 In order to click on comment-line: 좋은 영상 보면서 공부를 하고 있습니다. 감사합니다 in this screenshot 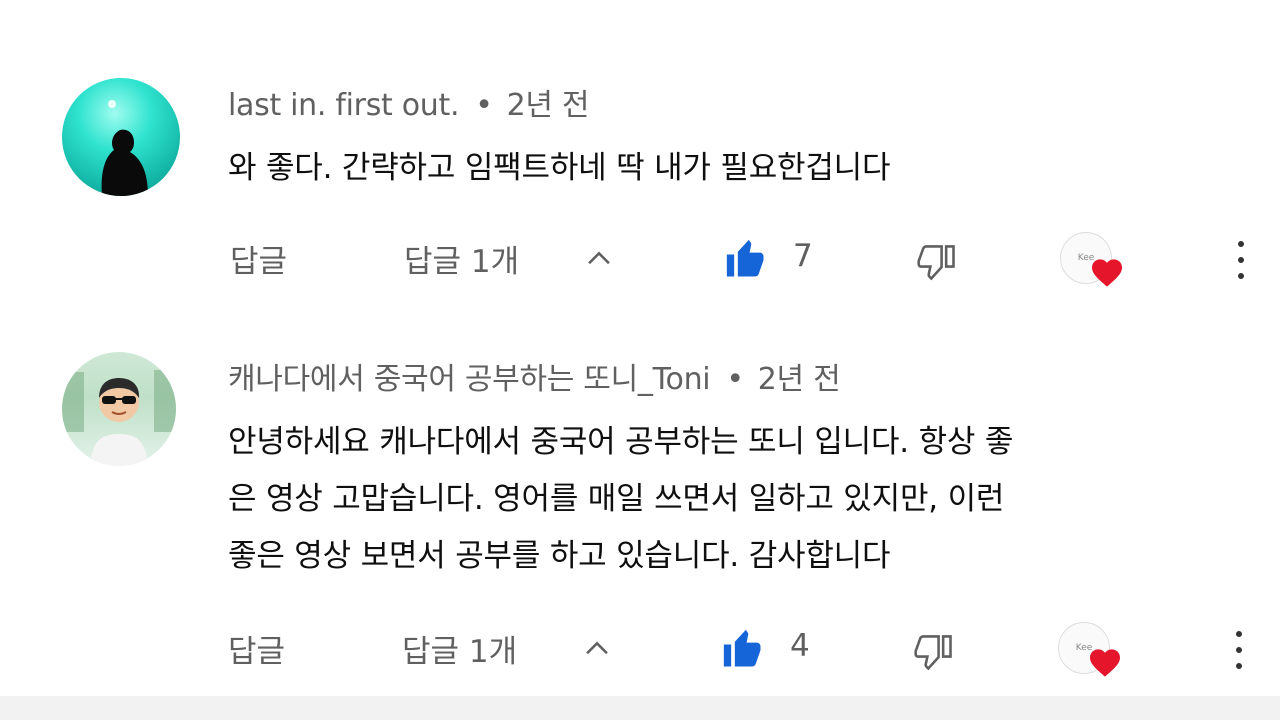, I will do `click(559, 556)`.